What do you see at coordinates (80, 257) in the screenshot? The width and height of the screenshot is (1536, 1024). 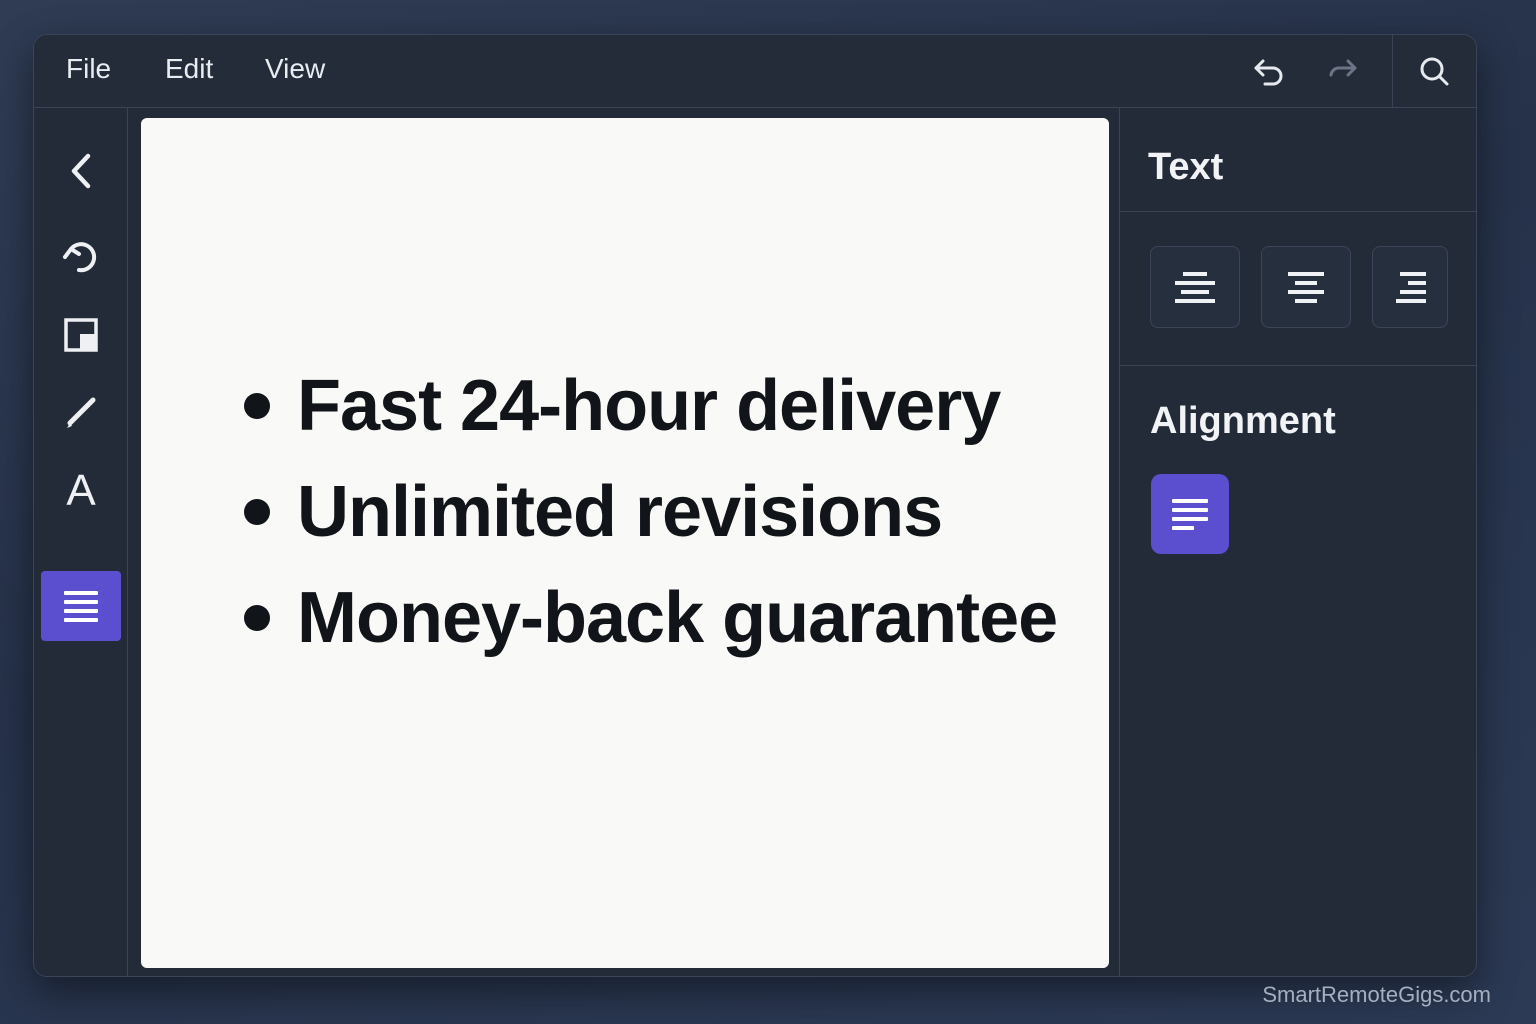 I see `rotate-icon` at bounding box center [80, 257].